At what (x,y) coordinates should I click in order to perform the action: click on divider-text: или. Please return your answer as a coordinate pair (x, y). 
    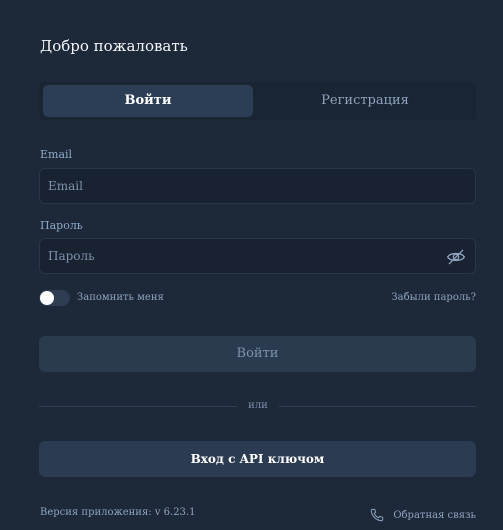
    Looking at the image, I should click on (258, 405).